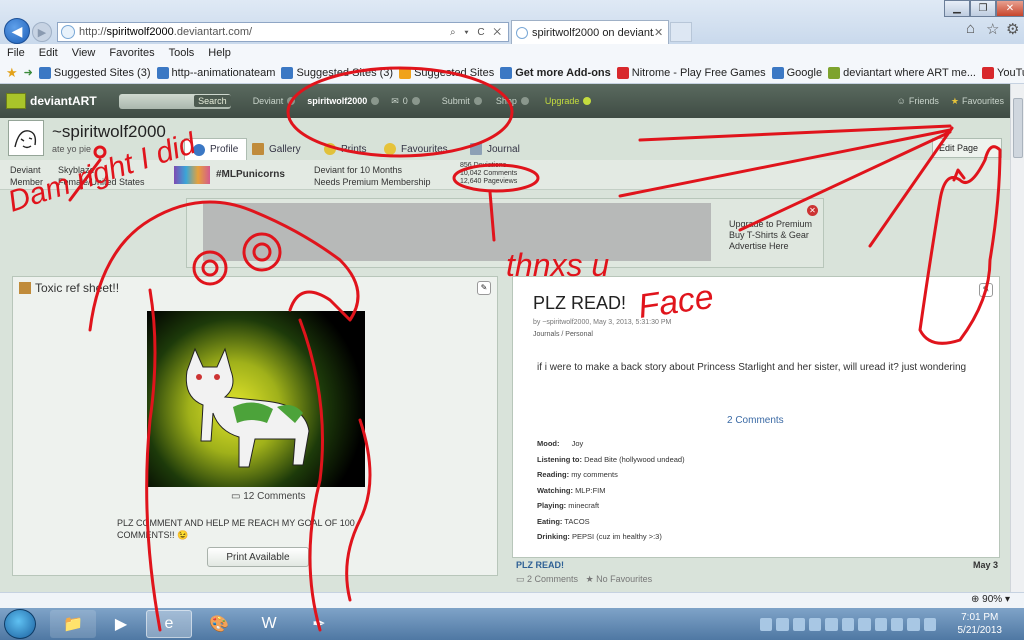 The width and height of the screenshot is (1024, 640). What do you see at coordinates (980, 624) in the screenshot?
I see `taskbar-clock: 7:01 PM 5/21/2013` at bounding box center [980, 624].